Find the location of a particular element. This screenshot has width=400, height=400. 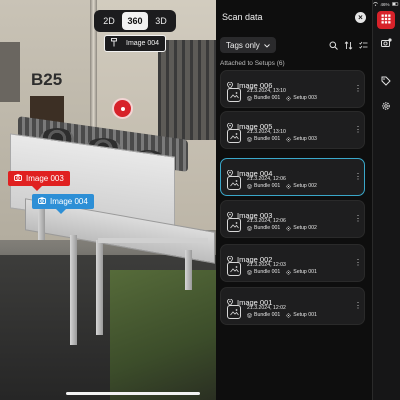

sort-icon is located at coordinates (348, 45).